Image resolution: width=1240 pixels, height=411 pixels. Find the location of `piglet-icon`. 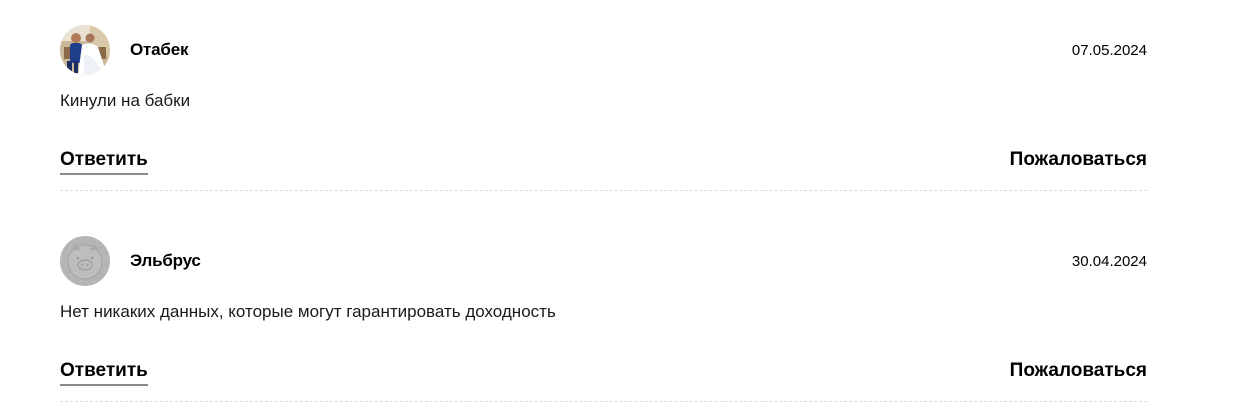

piglet-icon is located at coordinates (85, 261).